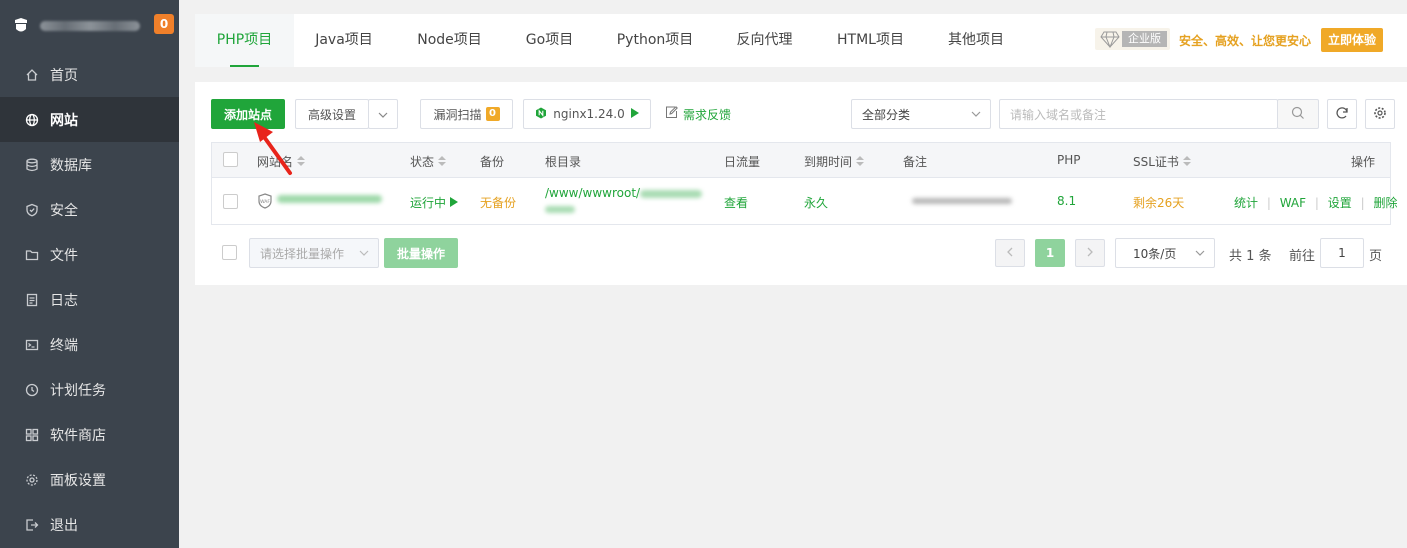  I want to click on sidebar-item-website: 网站, so click(89, 119).